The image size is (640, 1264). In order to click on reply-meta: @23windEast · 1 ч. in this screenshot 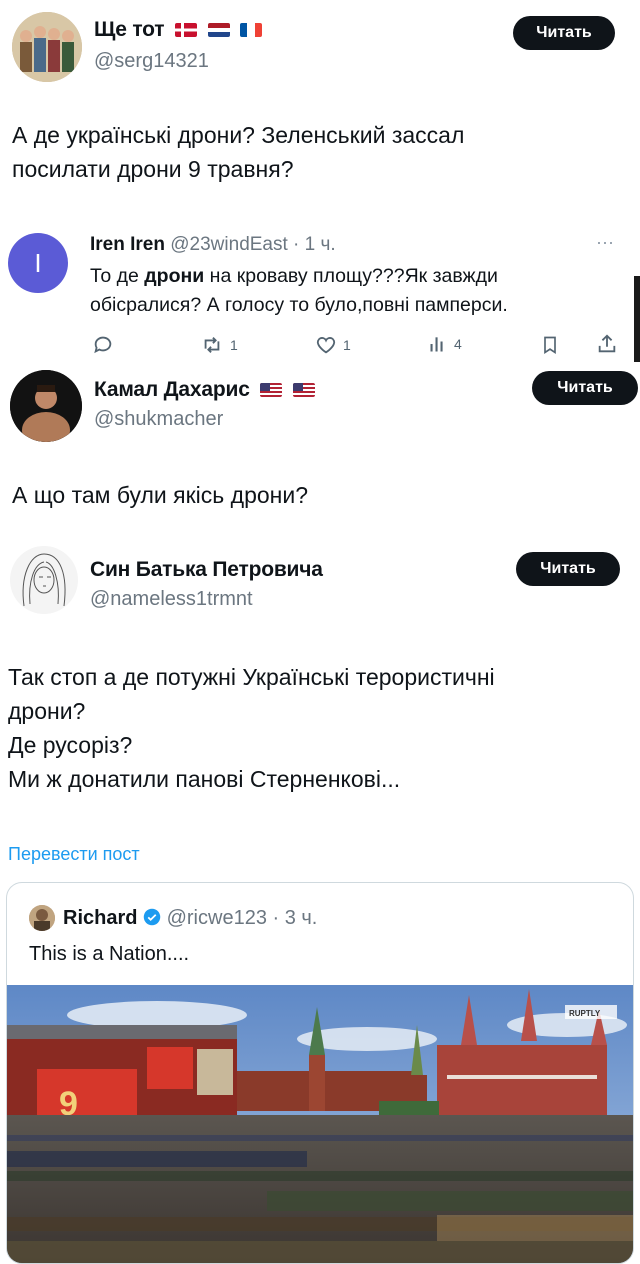, I will do `click(252, 244)`.